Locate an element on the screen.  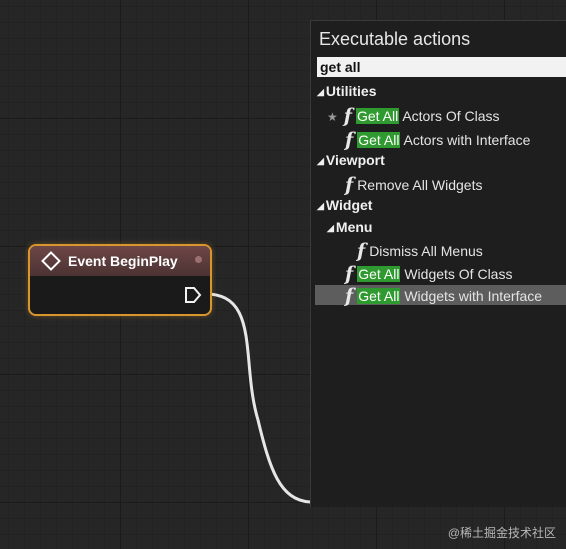
event-beginplay-node: Event BeginPlay is located at coordinates (120, 280).